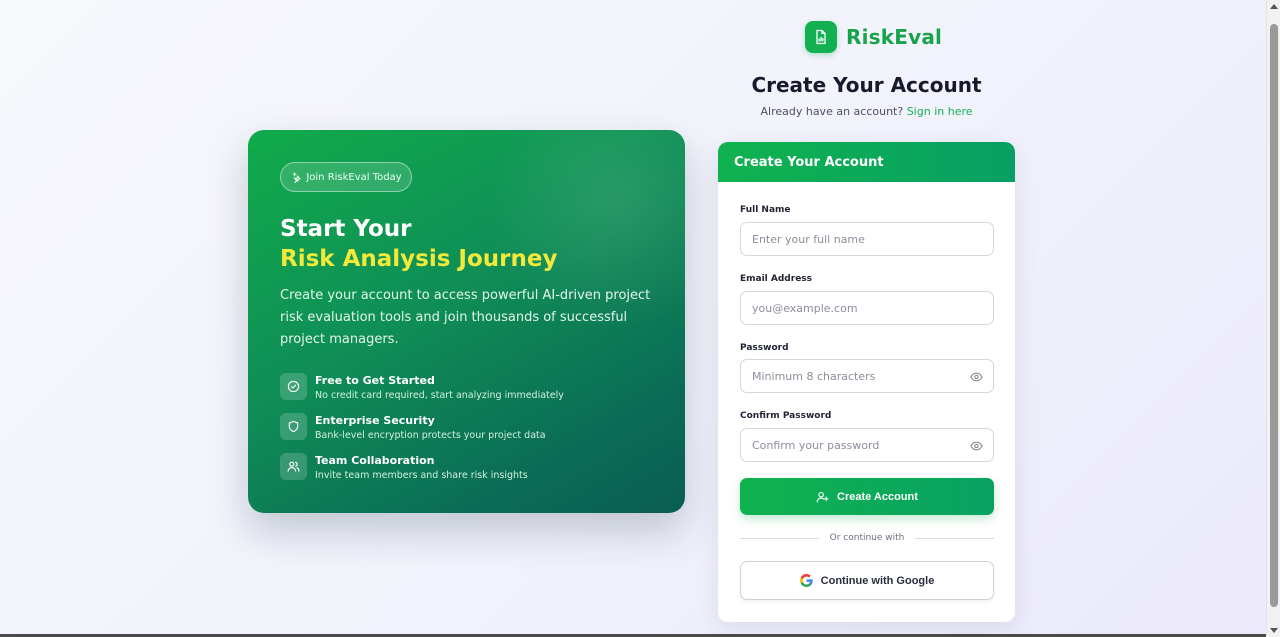 This screenshot has height=637, width=1280. I want to click on brand-name: RiskEval, so click(894, 37).